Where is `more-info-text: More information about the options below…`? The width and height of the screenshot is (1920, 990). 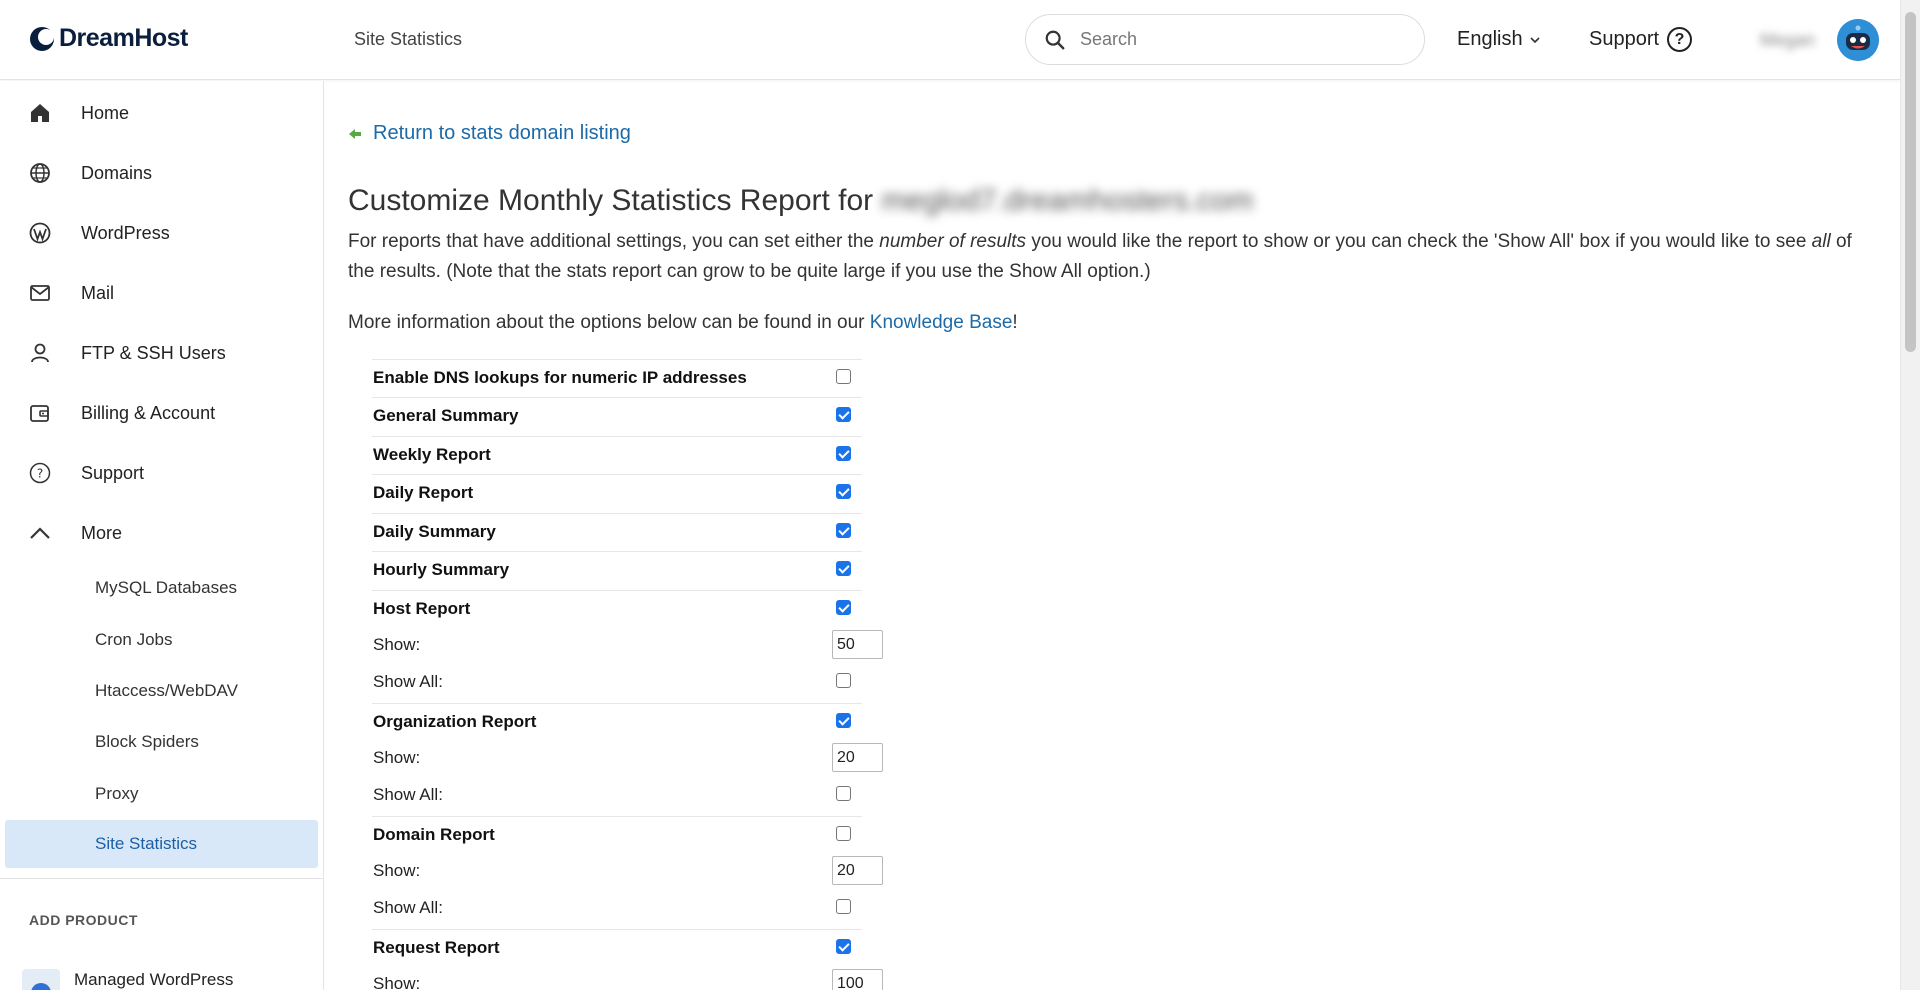 more-info-text: More information about the options below… is located at coordinates (609, 322).